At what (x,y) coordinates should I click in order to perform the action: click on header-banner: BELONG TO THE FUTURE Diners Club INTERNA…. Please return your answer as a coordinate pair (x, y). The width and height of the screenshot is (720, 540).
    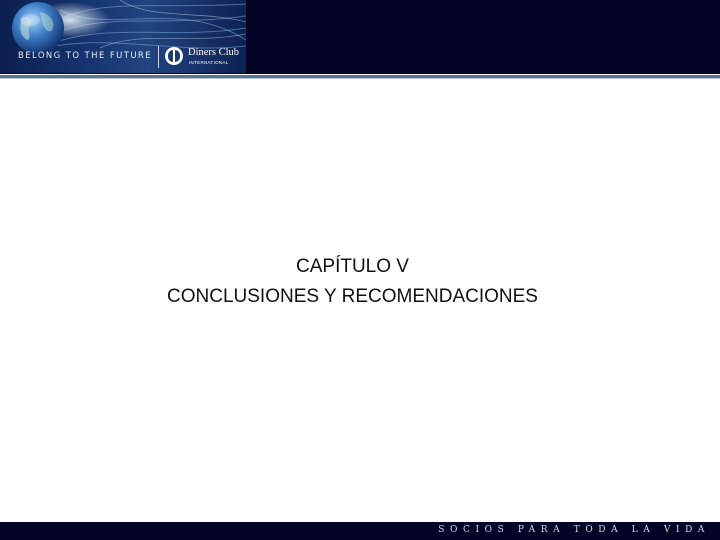
    Looking at the image, I should click on (123, 36).